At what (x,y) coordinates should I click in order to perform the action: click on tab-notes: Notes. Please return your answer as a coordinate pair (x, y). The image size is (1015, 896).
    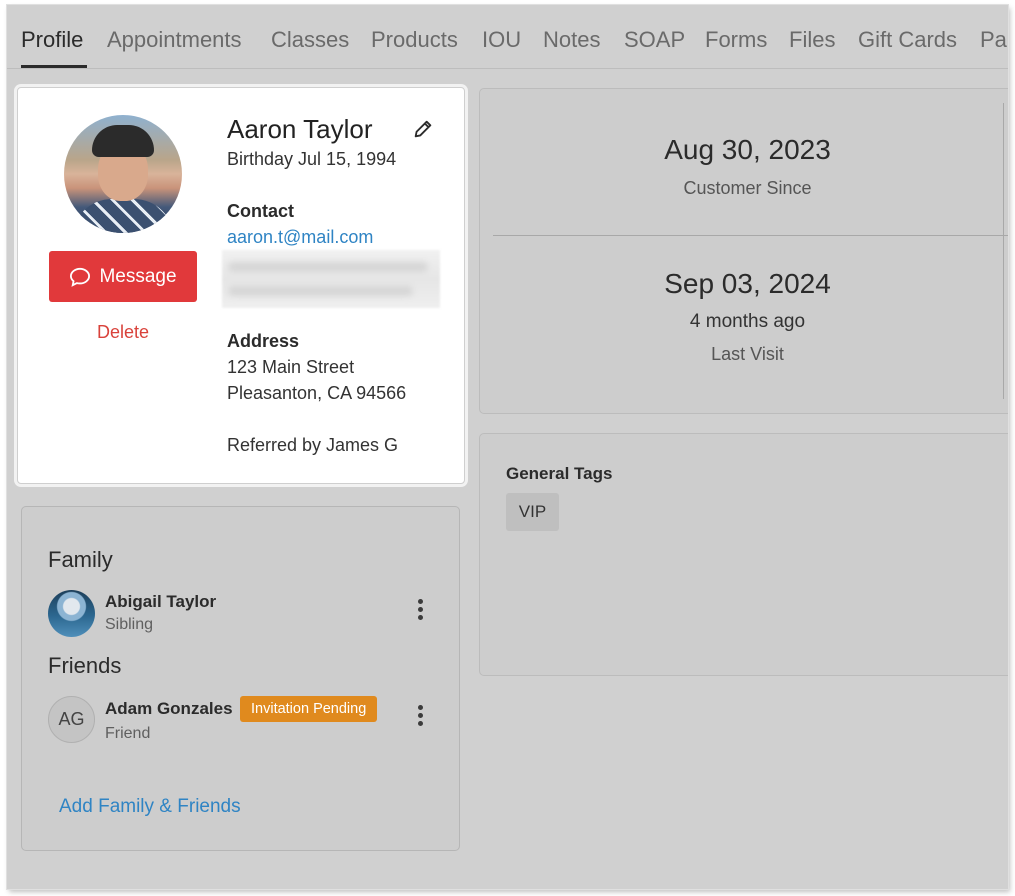
    Looking at the image, I should click on (571, 40).